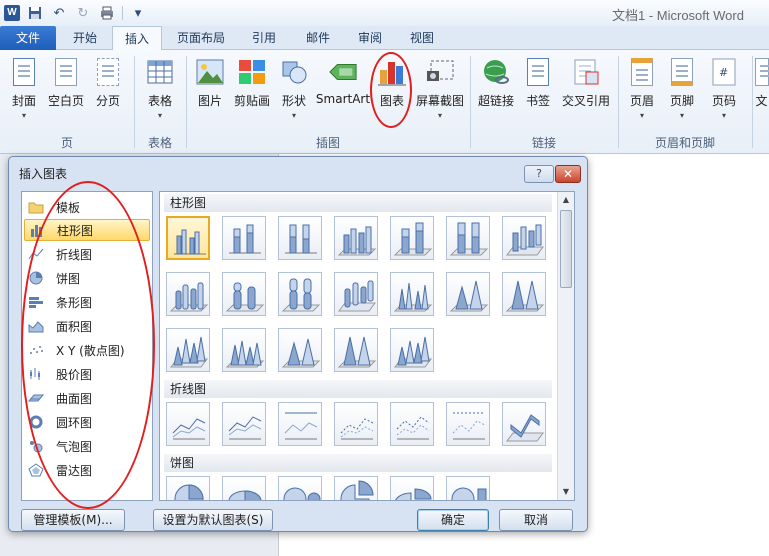 The width and height of the screenshot is (769, 556). Describe the element at coordinates (468, 488) in the screenshot. I see `bar-of-pie-thumbnail` at that location.